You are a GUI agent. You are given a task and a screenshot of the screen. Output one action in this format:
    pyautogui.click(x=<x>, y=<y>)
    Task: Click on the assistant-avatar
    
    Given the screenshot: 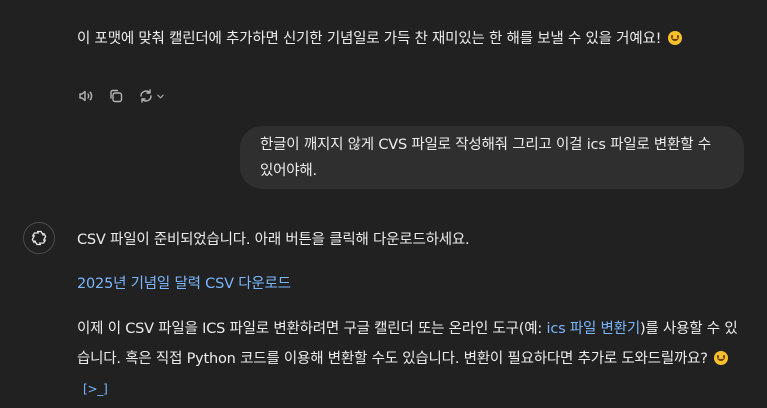 What is the action you would take?
    pyautogui.click(x=39, y=238)
    